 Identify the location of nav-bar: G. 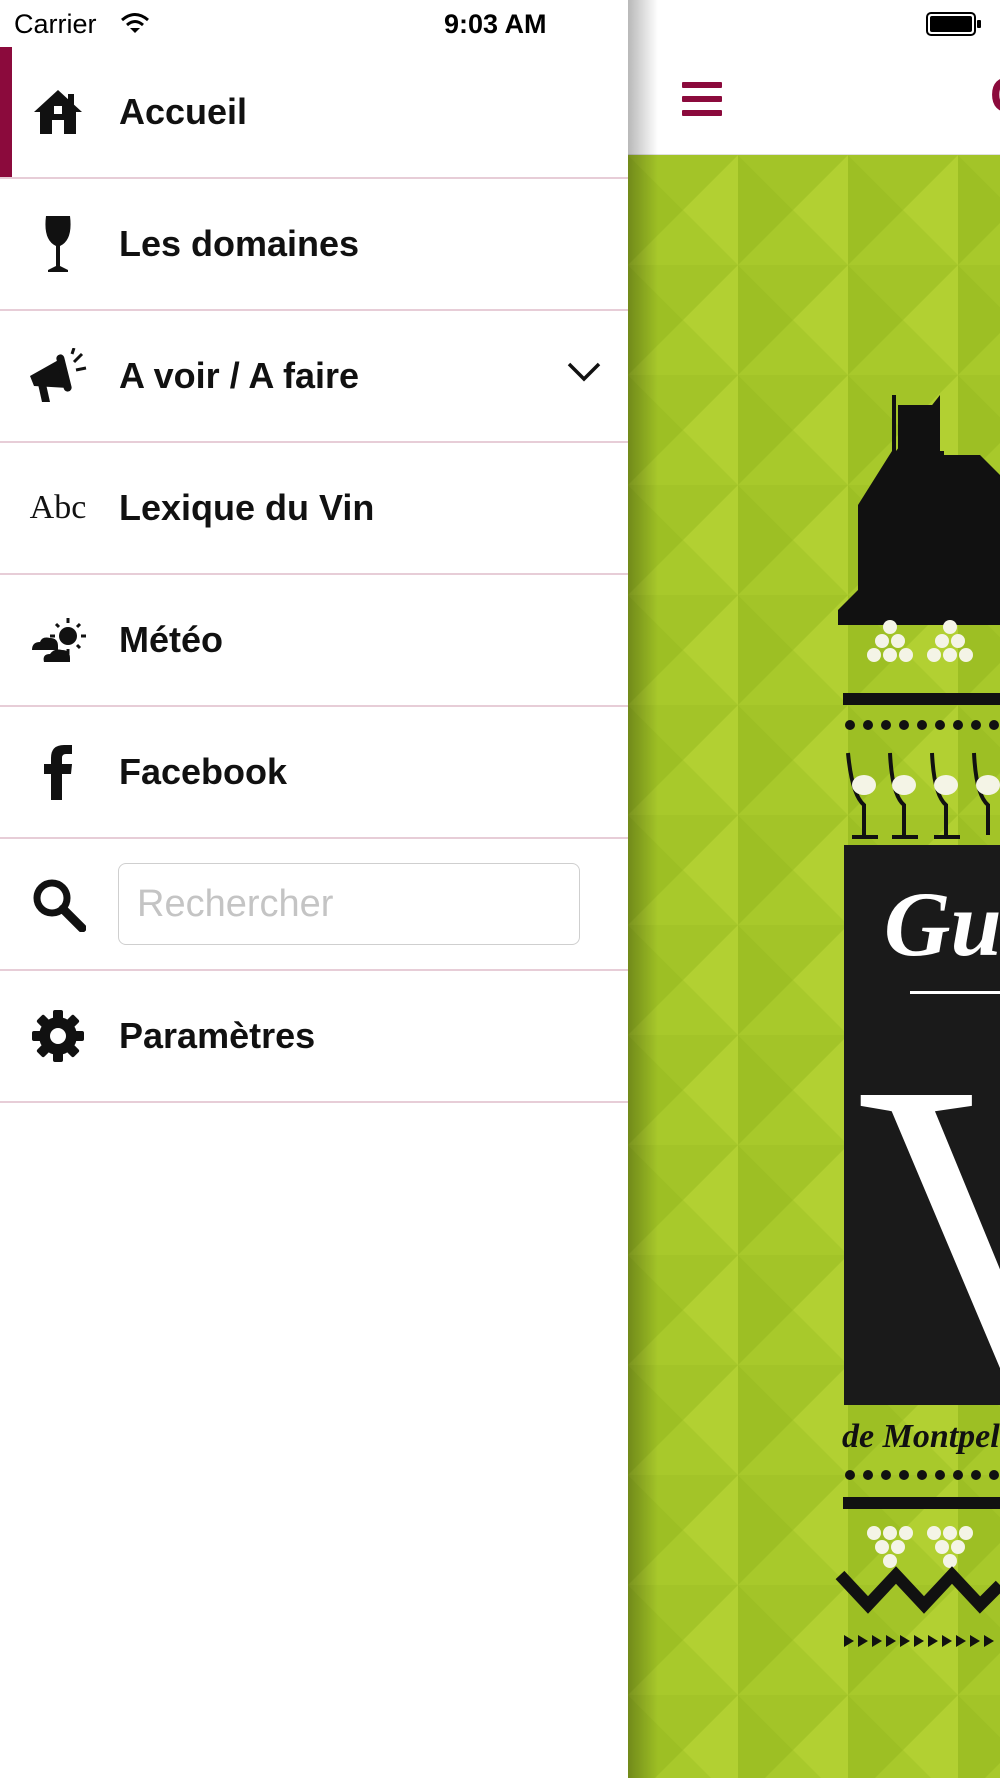
(814, 101).